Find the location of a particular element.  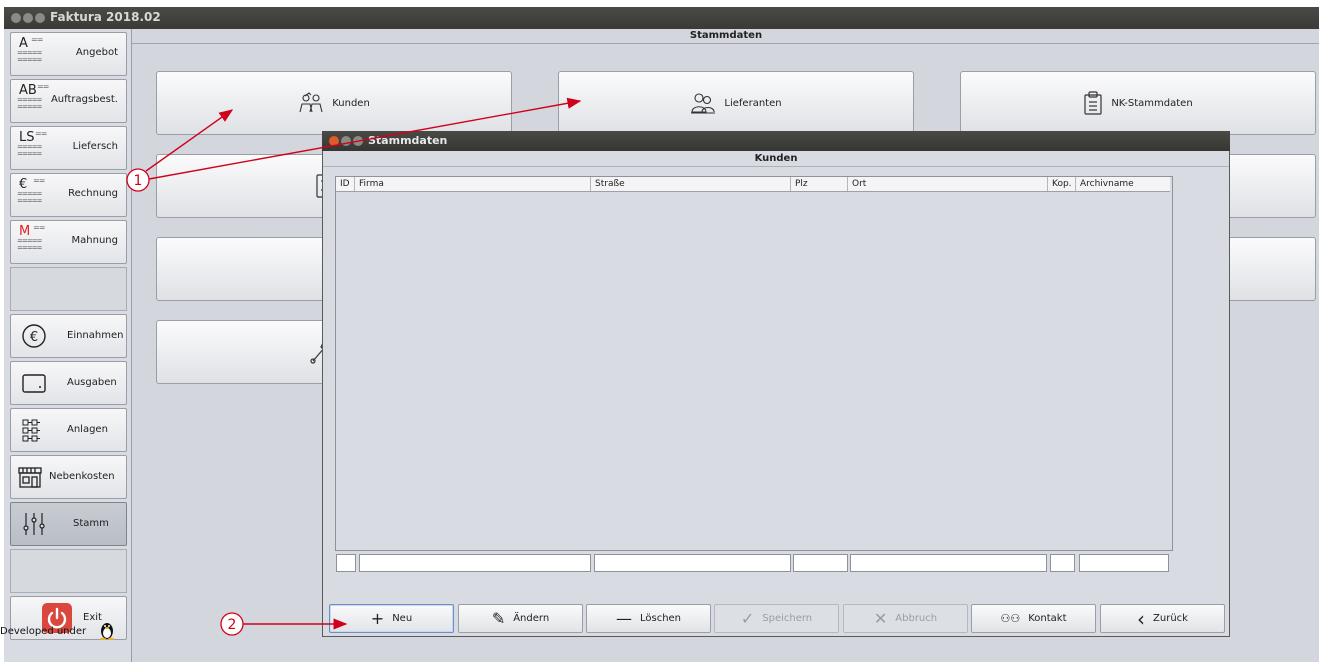

sidebar-item-einnahmen: € Einnahmen is located at coordinates (68, 336).